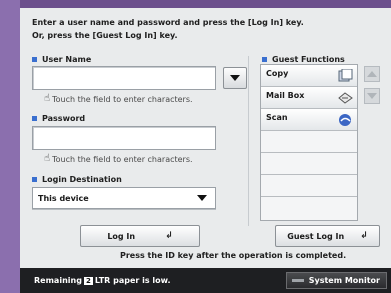  I want to click on user-name-hint: ☝ Touch the field to enter characters., so click(118, 99).